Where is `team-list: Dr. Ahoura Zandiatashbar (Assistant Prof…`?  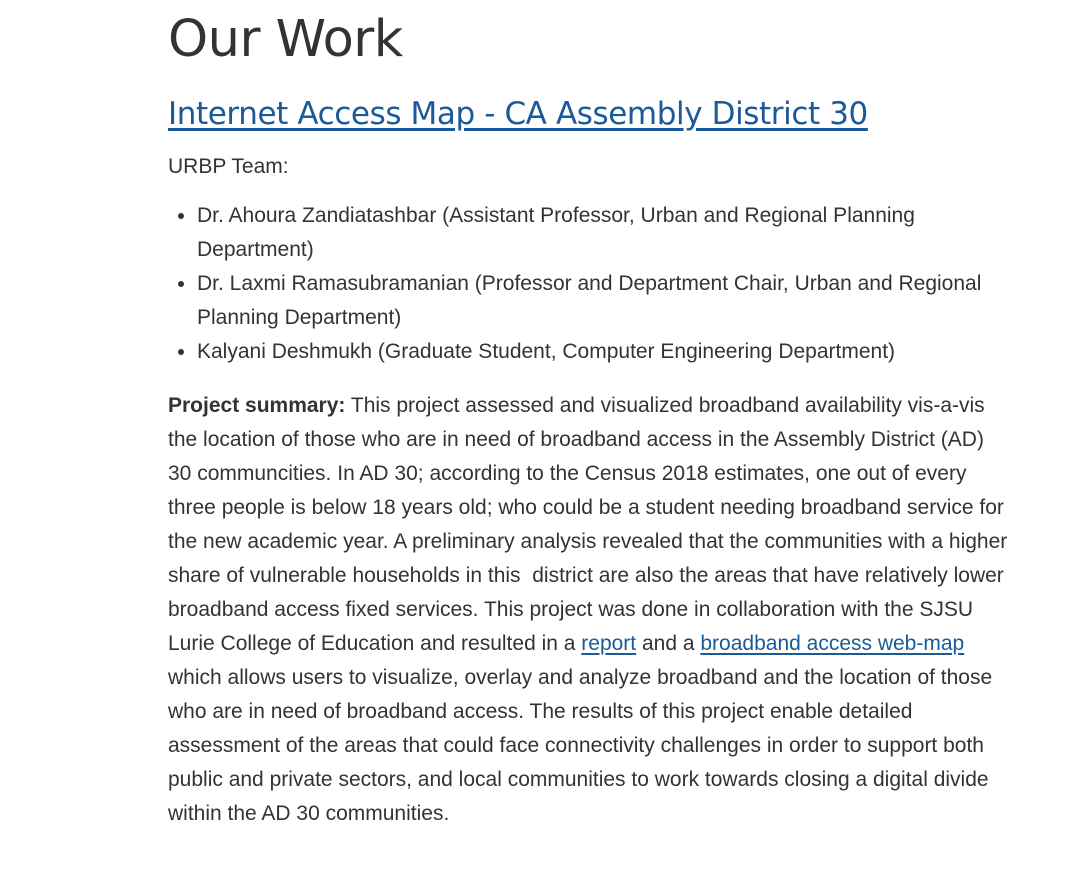
team-list: Dr. Ahoura Zandiatashbar (Assistant Prof… is located at coordinates (590, 284).